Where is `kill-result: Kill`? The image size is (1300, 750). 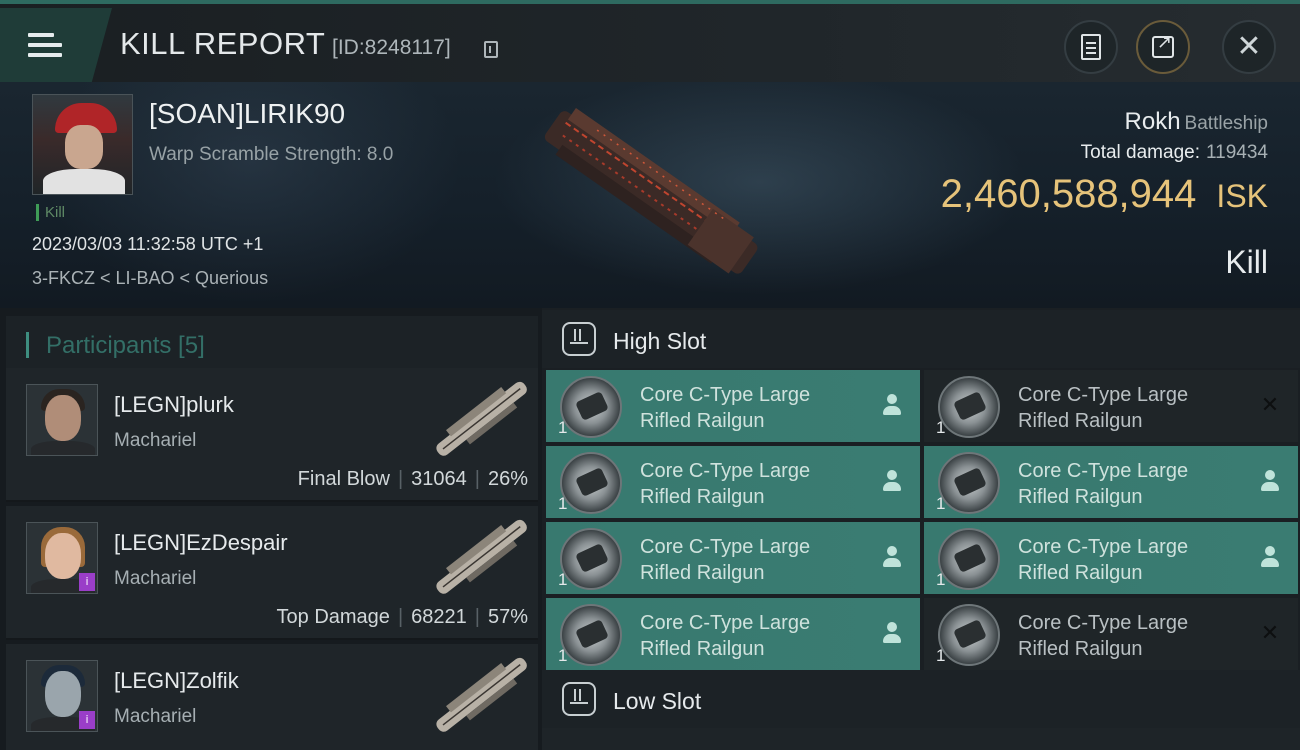 kill-result: Kill is located at coordinates (1246, 262).